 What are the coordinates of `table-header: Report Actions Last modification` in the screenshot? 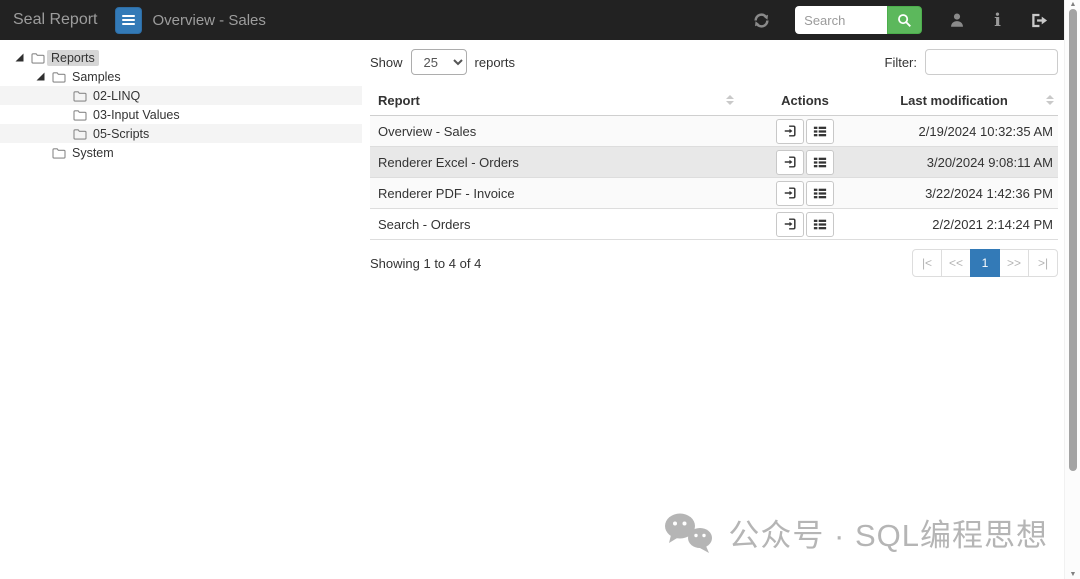 It's located at (714, 100).